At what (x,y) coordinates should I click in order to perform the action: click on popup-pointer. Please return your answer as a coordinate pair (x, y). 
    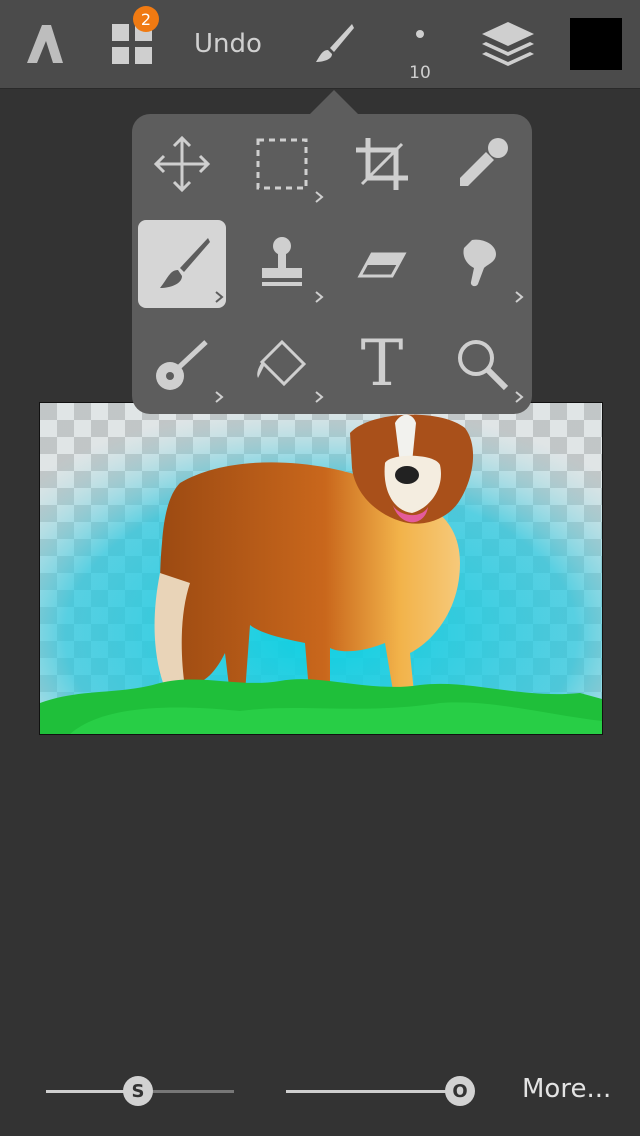
    Looking at the image, I should click on (334, 102).